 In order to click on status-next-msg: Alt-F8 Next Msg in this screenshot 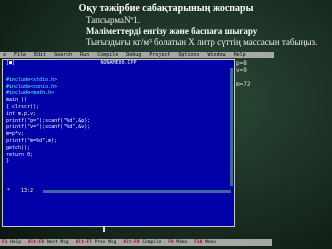, I will do `click(48, 242)`.